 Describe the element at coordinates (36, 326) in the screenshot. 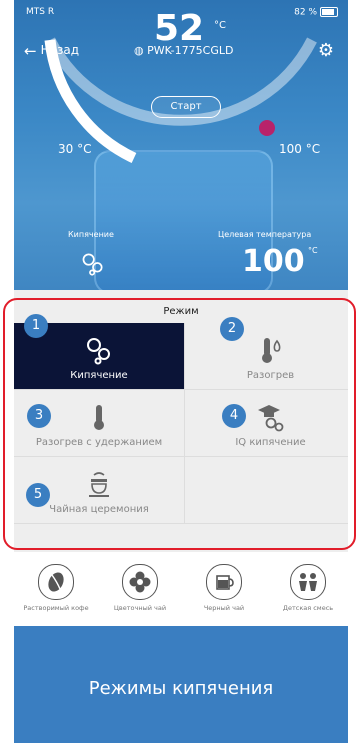

I see `mode-number-badge: 1` at that location.